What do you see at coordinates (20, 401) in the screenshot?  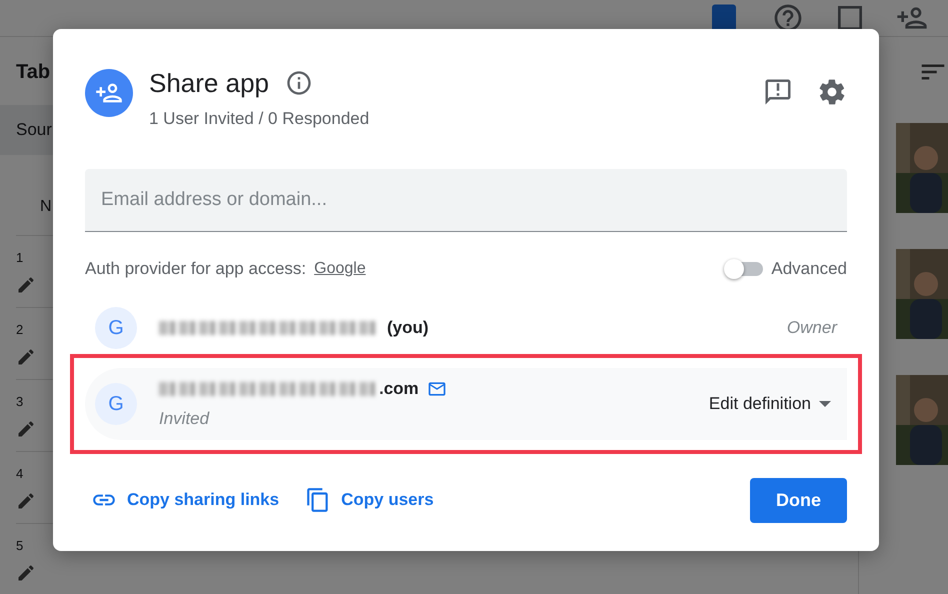 I see `row-number: 3` at bounding box center [20, 401].